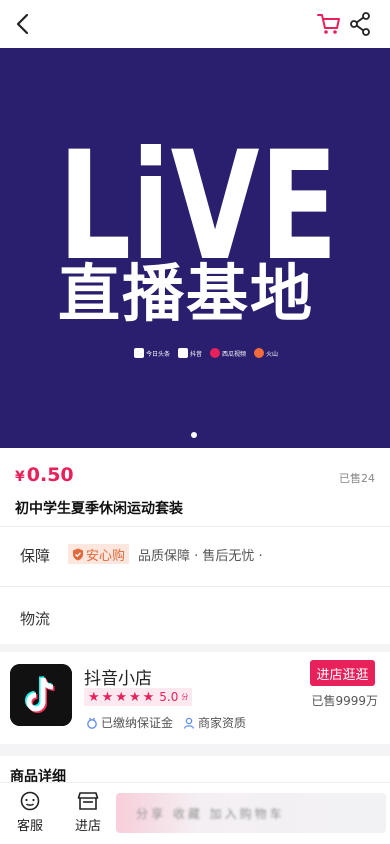 The image size is (390, 844). I want to click on chevron-left-icon, so click(24, 24).